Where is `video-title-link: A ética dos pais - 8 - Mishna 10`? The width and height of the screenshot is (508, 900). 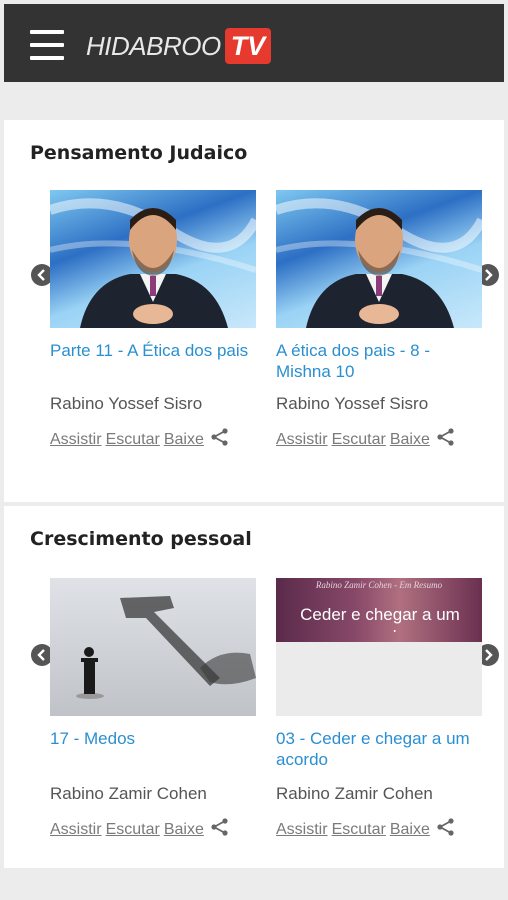
video-title-link: A ética dos pais - 8 - Mishna 10 is located at coordinates (379, 361).